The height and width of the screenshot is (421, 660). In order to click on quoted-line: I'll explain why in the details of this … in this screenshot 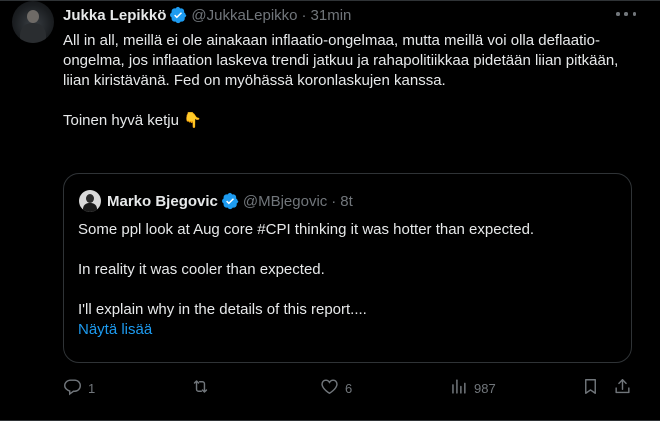, I will do `click(222, 309)`.